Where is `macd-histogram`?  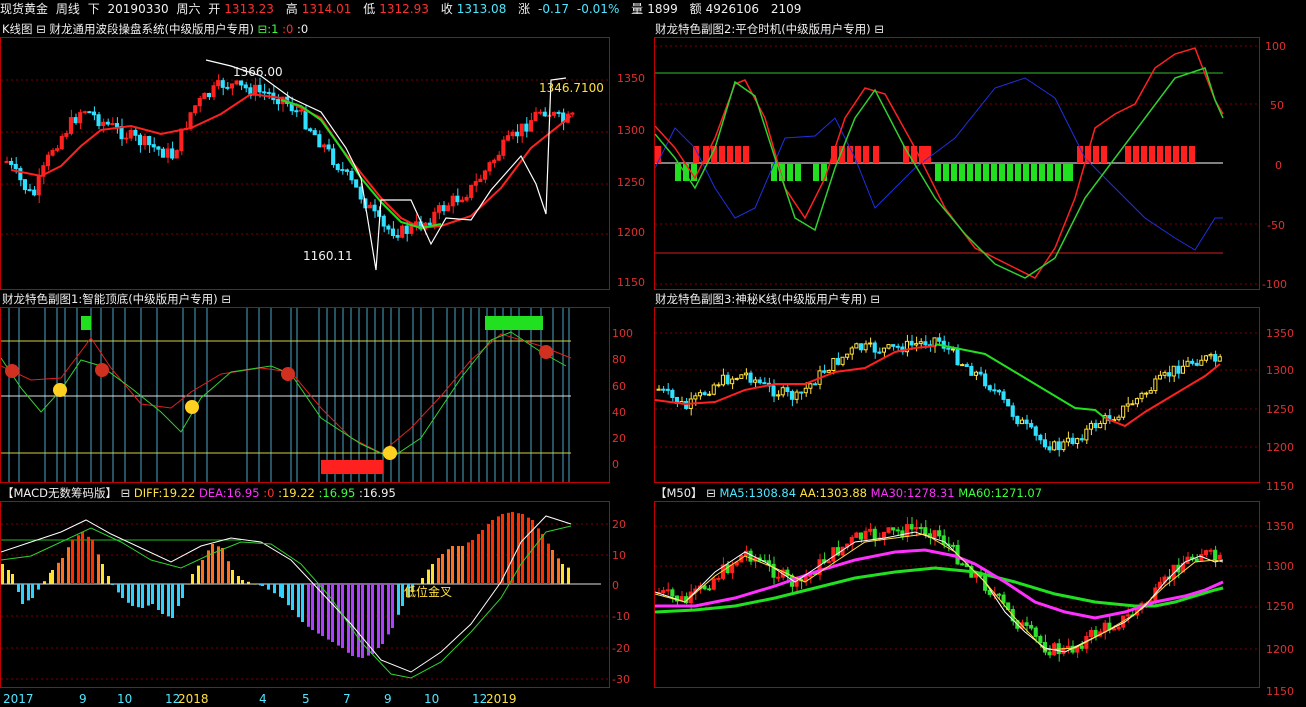
macd-histogram is located at coordinates (285, 585).